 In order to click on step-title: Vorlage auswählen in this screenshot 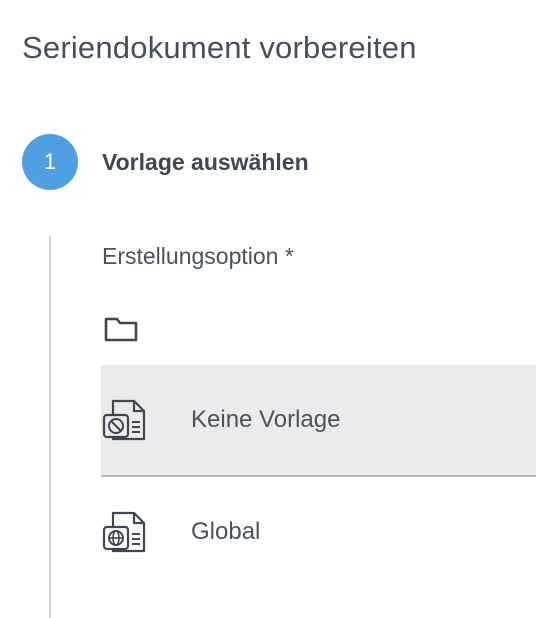, I will do `click(205, 161)`.